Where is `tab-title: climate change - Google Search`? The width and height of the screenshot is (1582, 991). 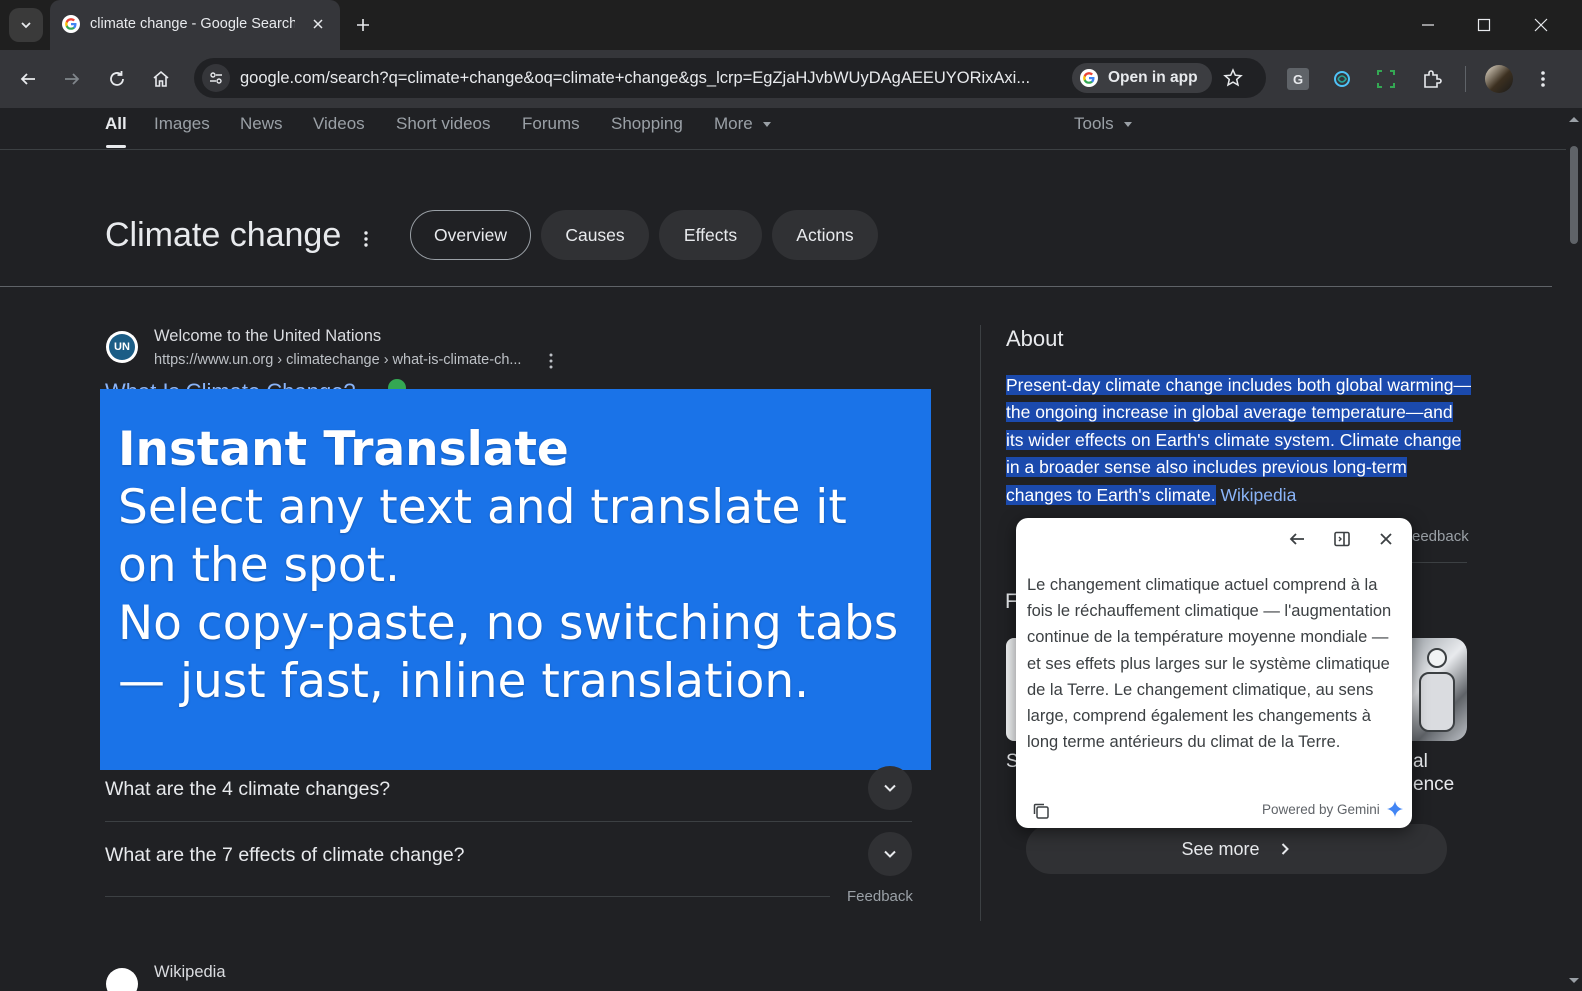 tab-title: climate change - Google Search is located at coordinates (192, 24).